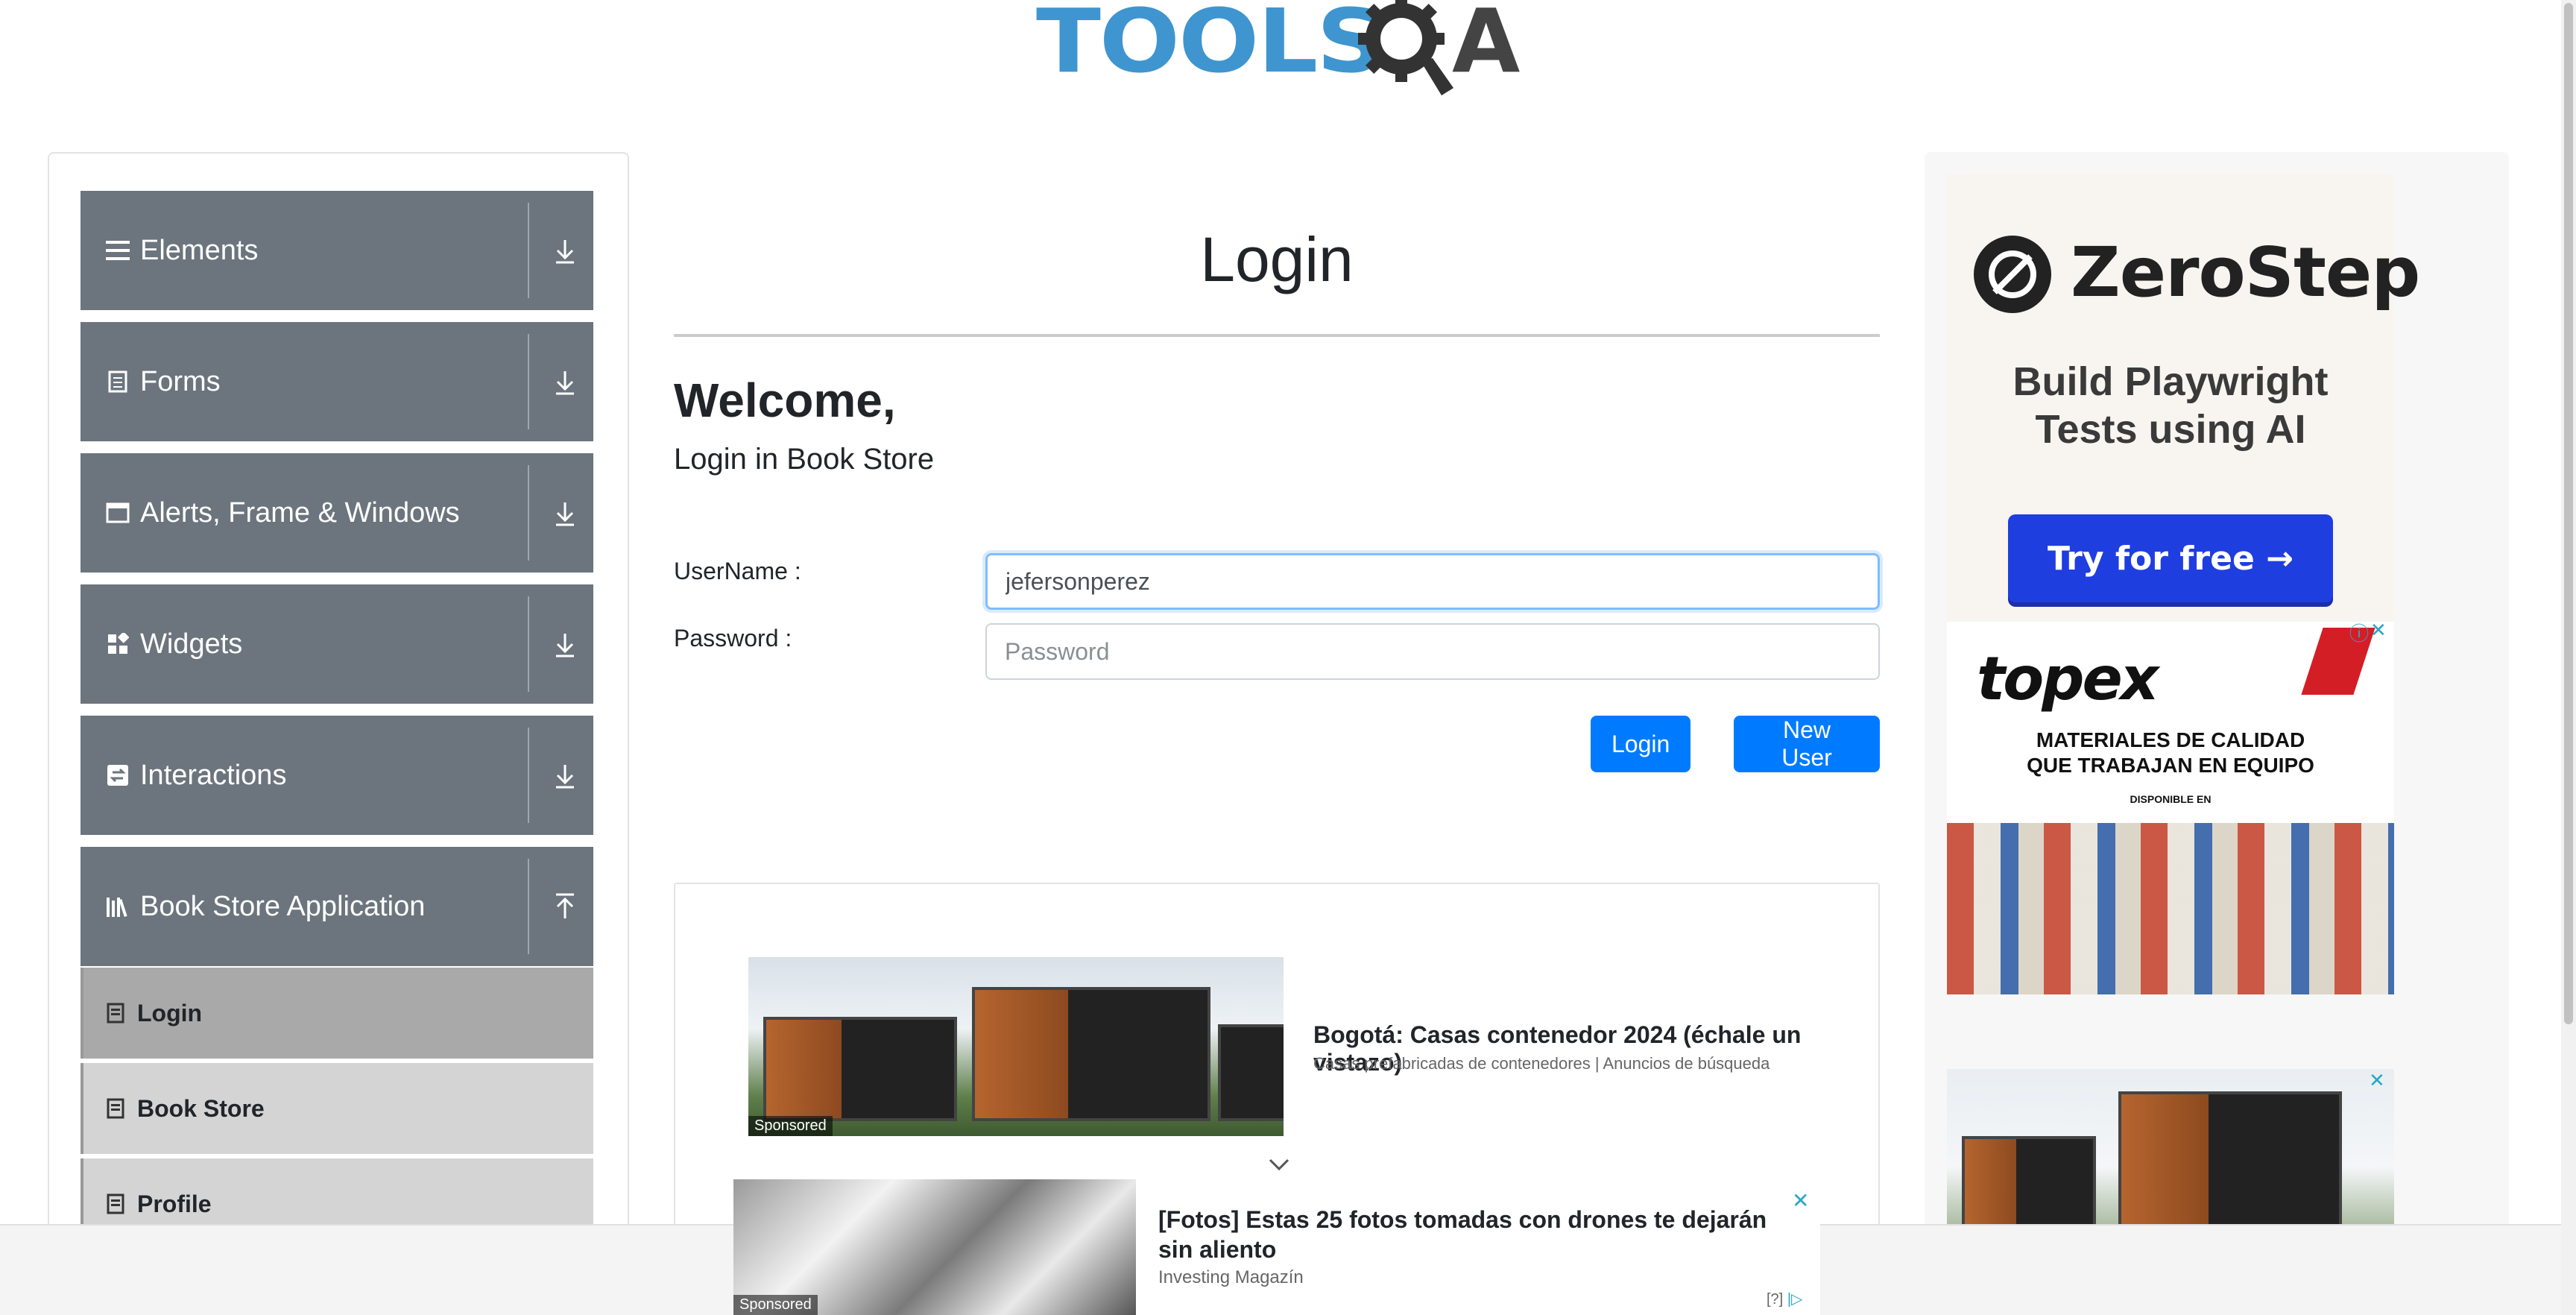  I want to click on welcome-subheading: Login in Book Store, so click(804, 460).